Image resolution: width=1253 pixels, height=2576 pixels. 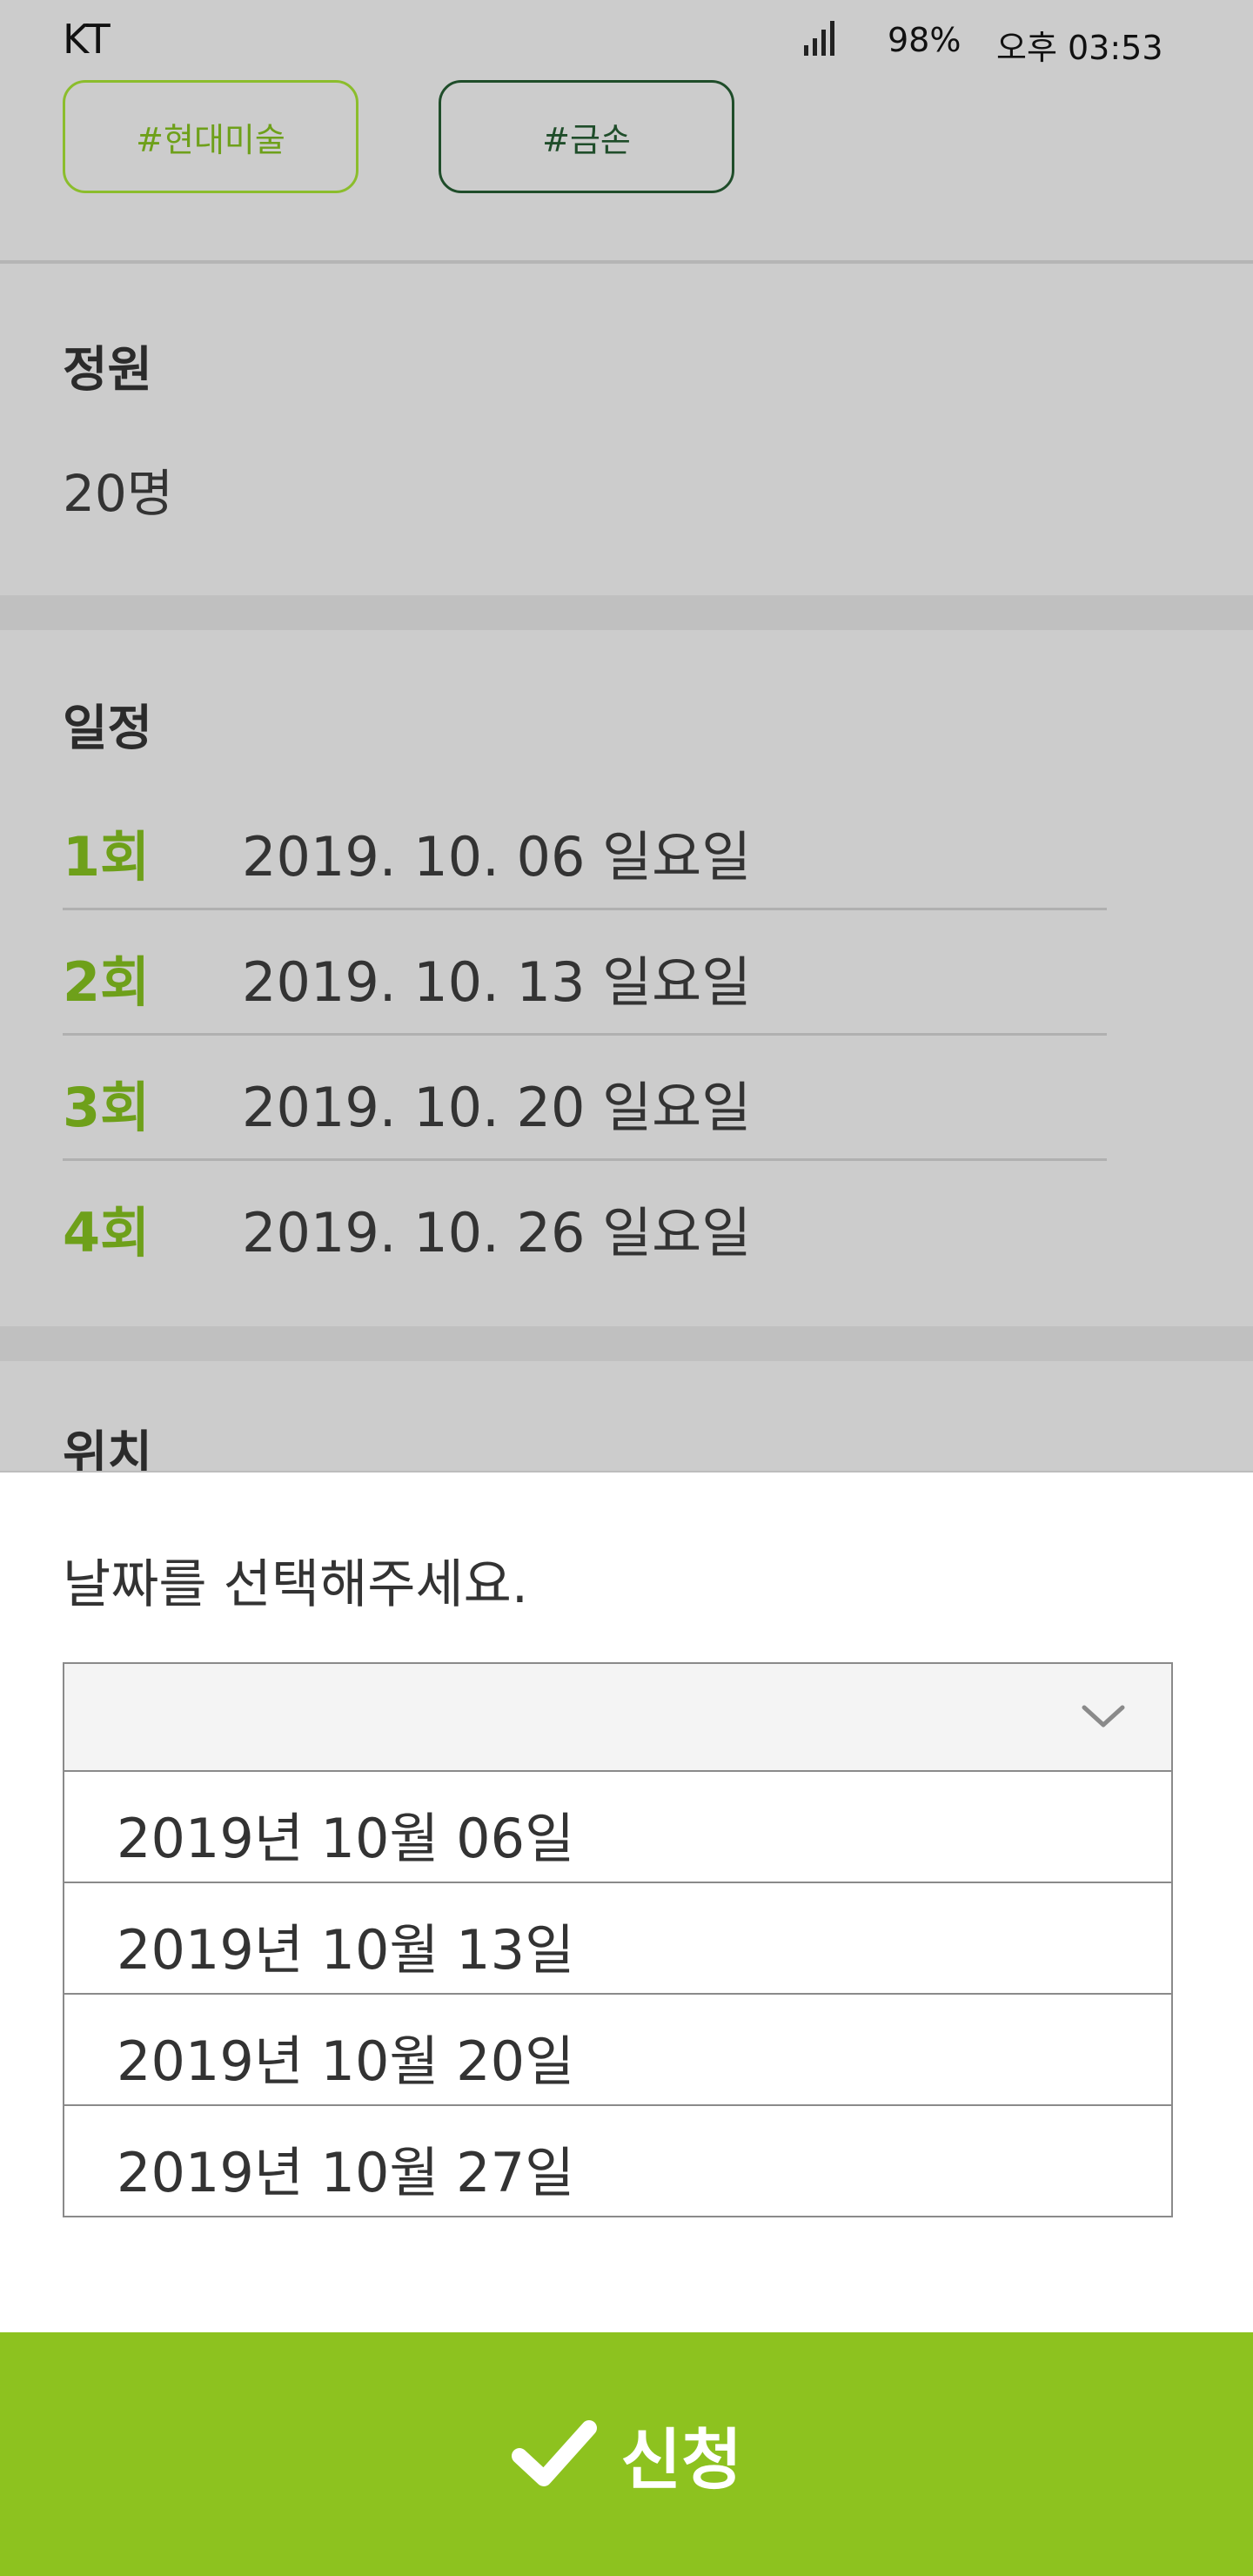 What do you see at coordinates (618, 2161) in the screenshot?
I see `date-option: 2019년 10월 27일` at bounding box center [618, 2161].